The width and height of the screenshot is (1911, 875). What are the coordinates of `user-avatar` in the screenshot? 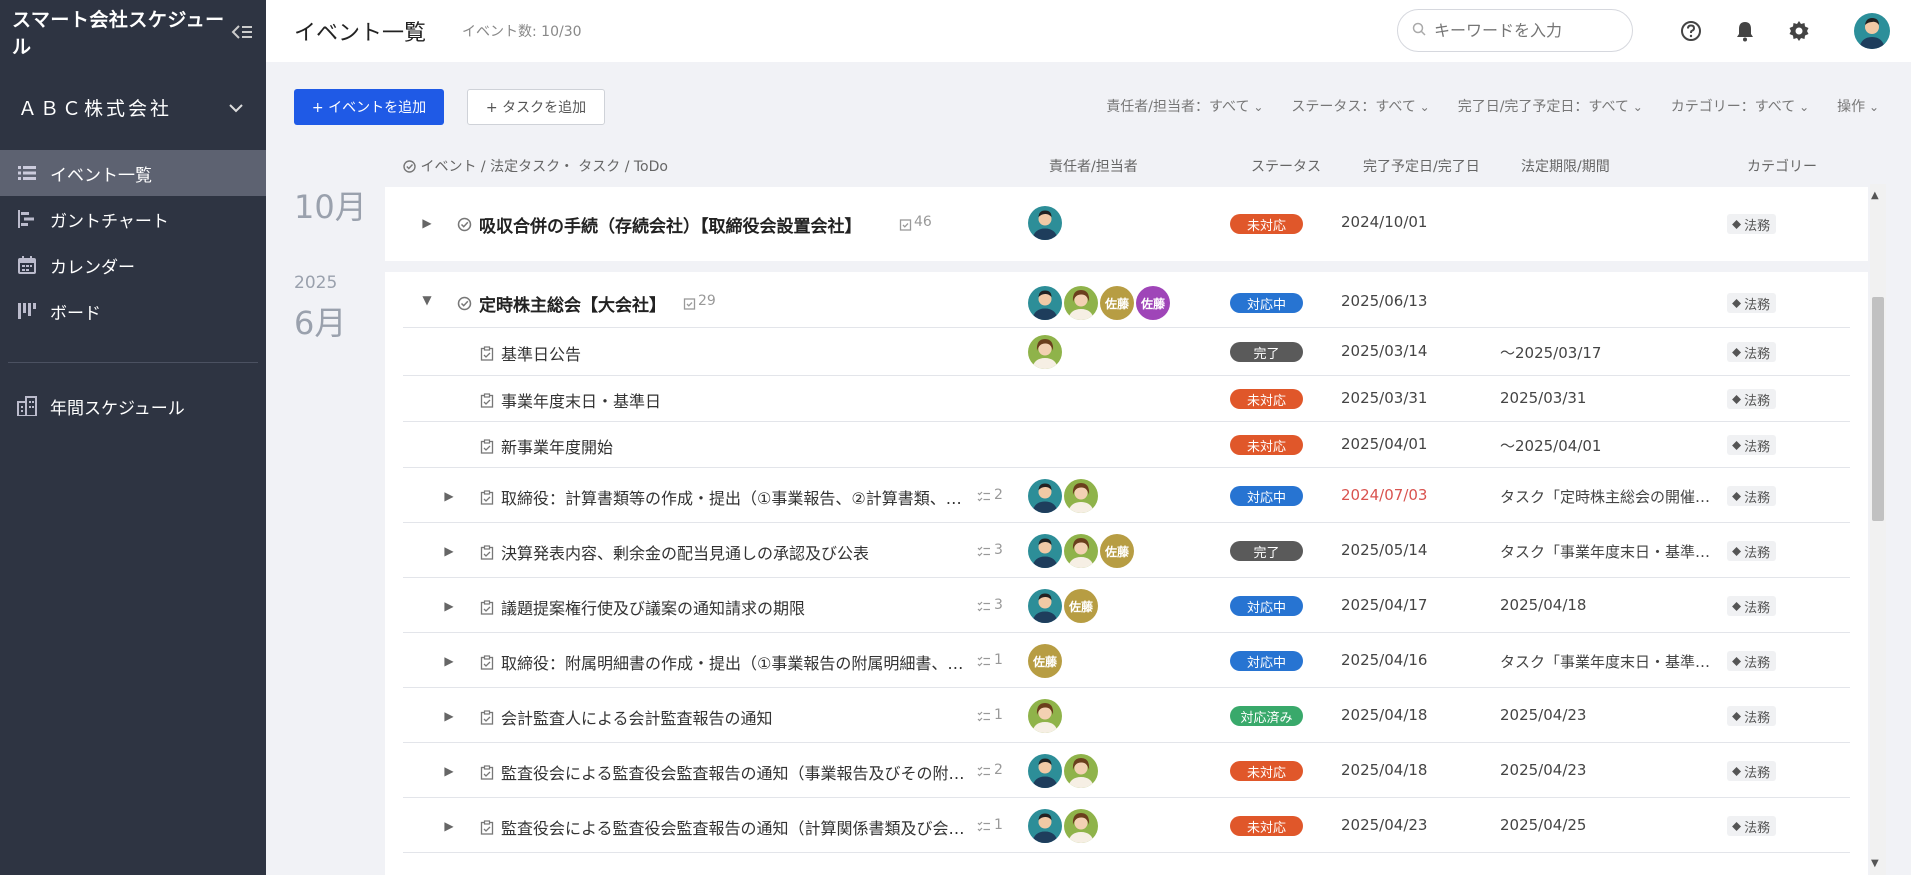 It's located at (1872, 31).